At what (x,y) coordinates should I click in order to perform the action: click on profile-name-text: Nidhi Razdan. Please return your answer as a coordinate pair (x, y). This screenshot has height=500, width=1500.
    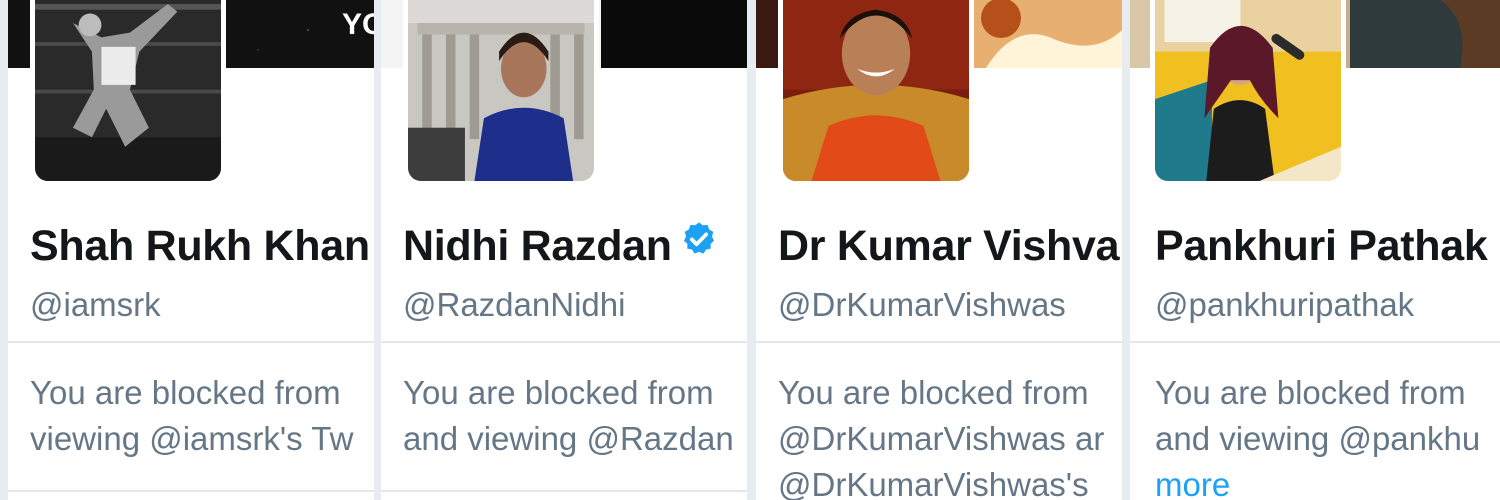
    Looking at the image, I should click on (537, 246).